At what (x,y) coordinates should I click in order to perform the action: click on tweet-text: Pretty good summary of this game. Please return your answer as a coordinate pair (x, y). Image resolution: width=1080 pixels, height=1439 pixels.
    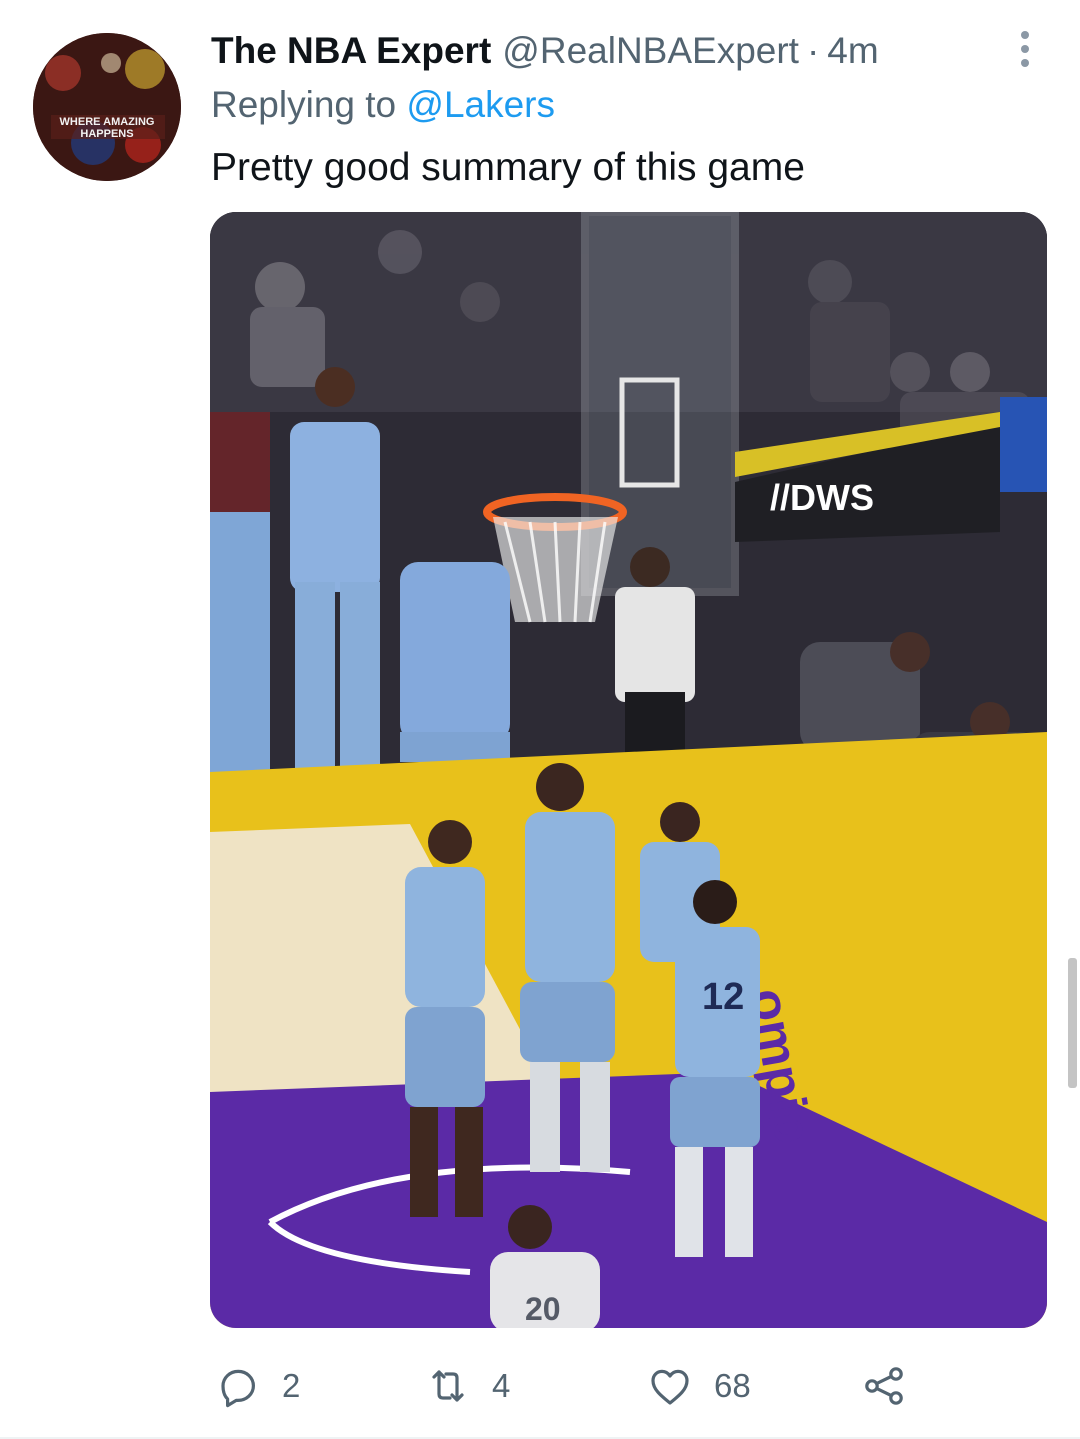
    Looking at the image, I should click on (508, 167).